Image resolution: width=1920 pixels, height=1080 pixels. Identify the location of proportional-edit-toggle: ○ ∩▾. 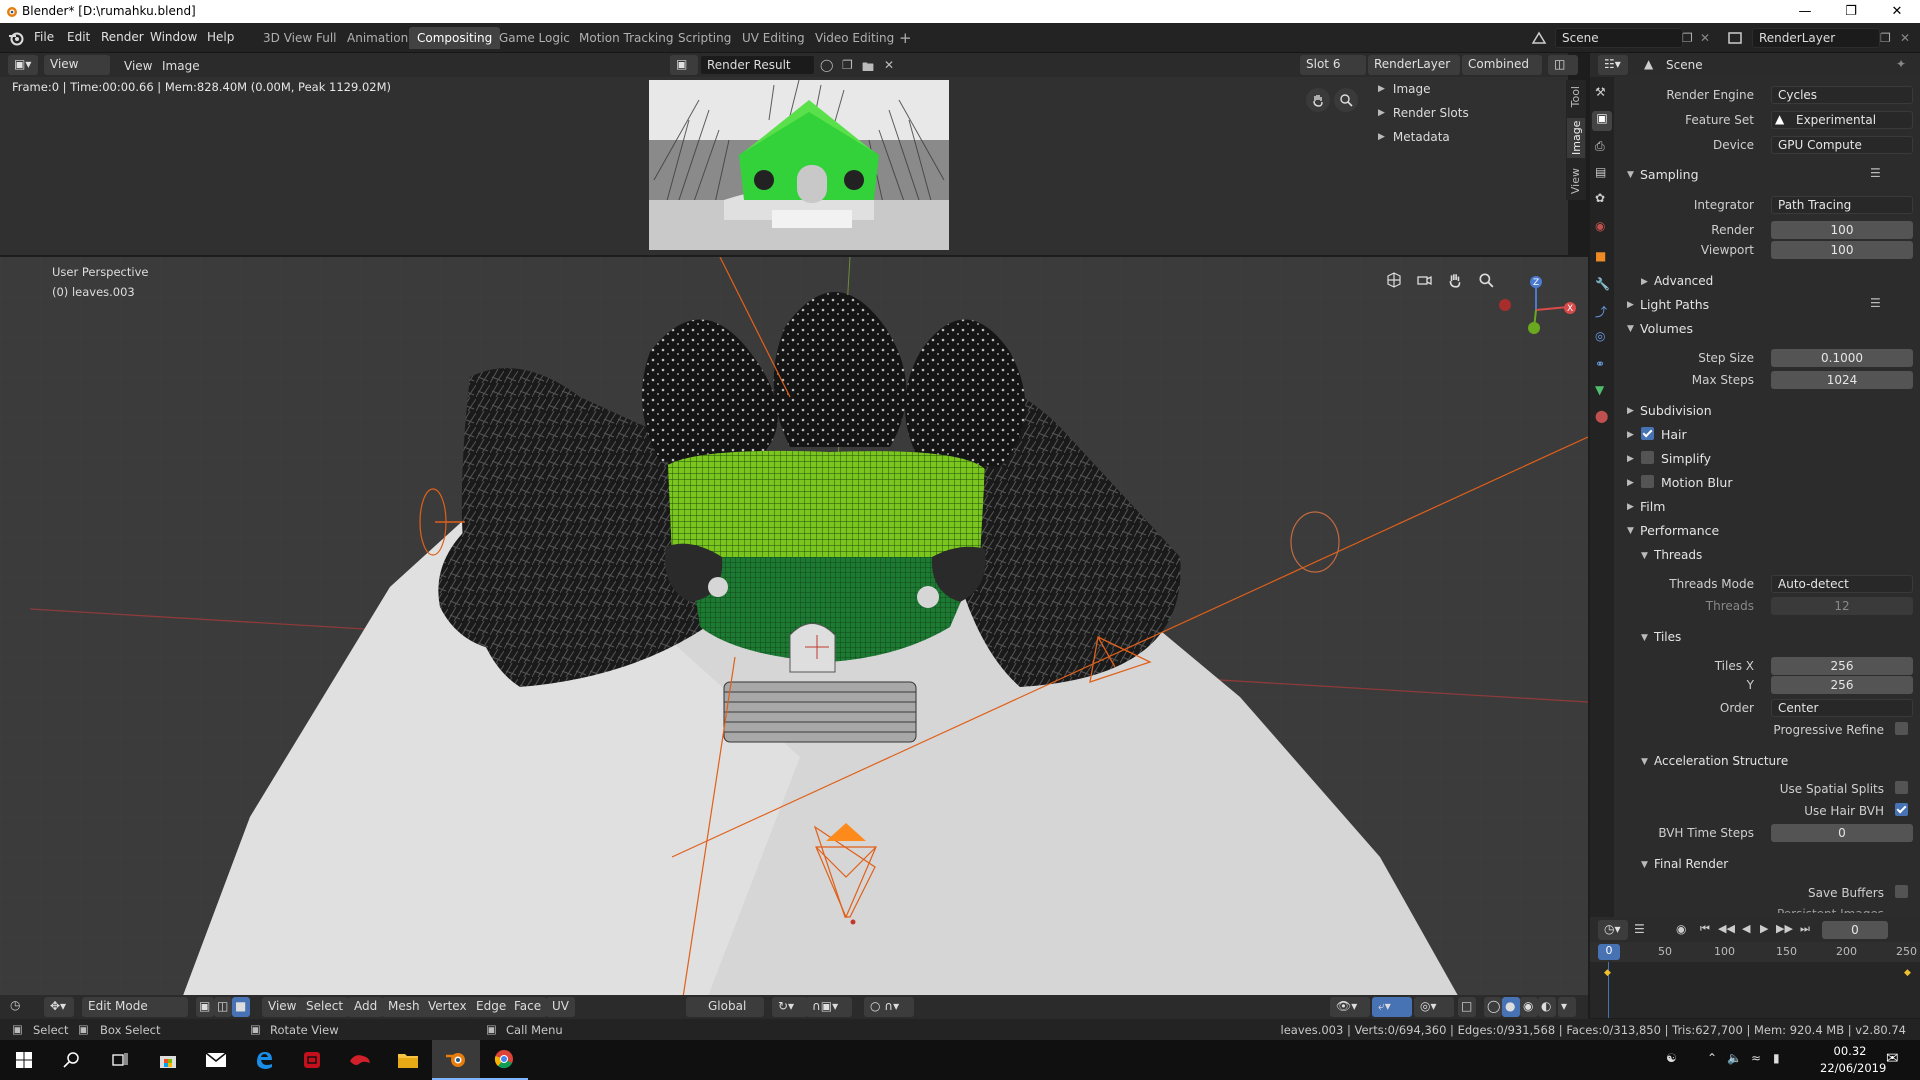
(889, 1007).